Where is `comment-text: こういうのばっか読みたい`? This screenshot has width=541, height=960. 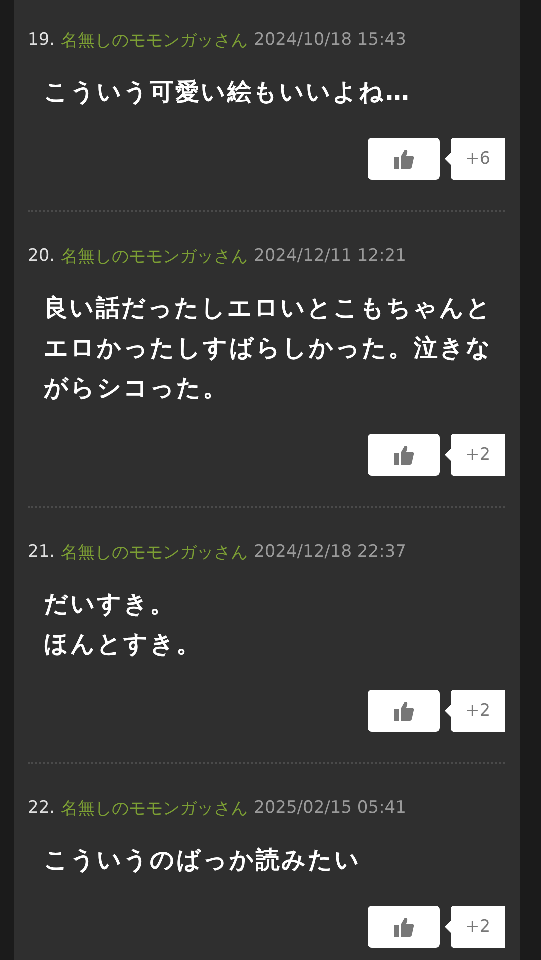 comment-text: こういうのばっか読みたい is located at coordinates (203, 860).